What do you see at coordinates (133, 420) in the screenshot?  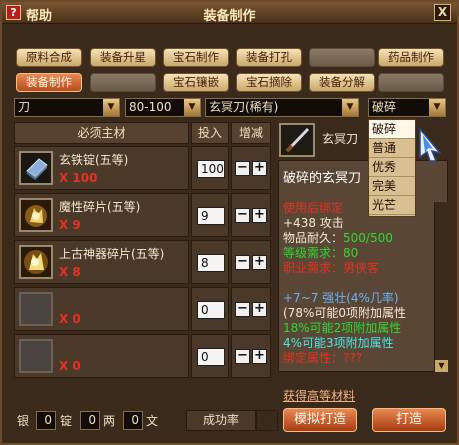 I see `wen-value: 0` at bounding box center [133, 420].